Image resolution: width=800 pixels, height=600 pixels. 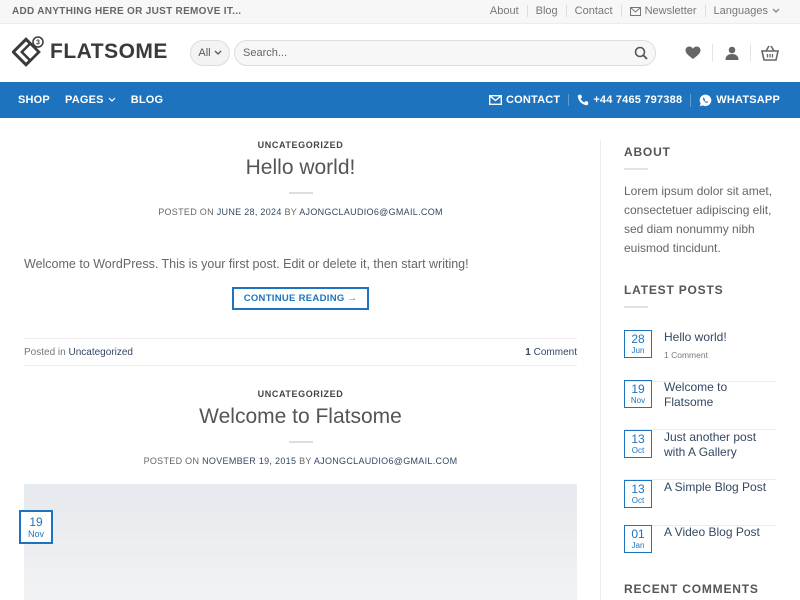 What do you see at coordinates (719, 346) in the screenshot?
I see `latest-post-text: Hello world! 1 Comment` at bounding box center [719, 346].